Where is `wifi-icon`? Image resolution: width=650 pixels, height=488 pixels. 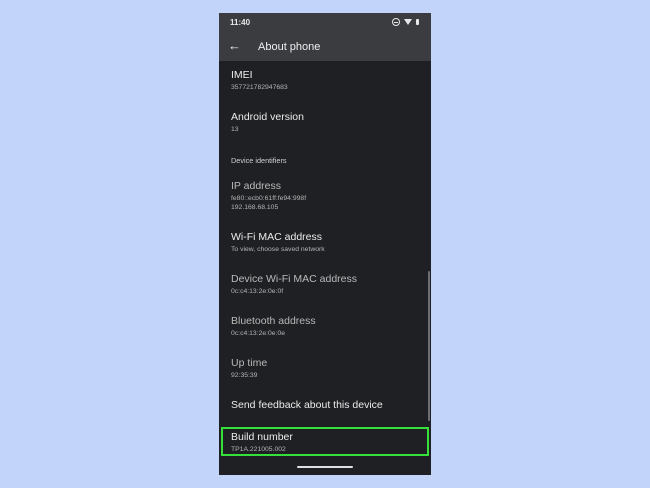
wifi-icon is located at coordinates (408, 22).